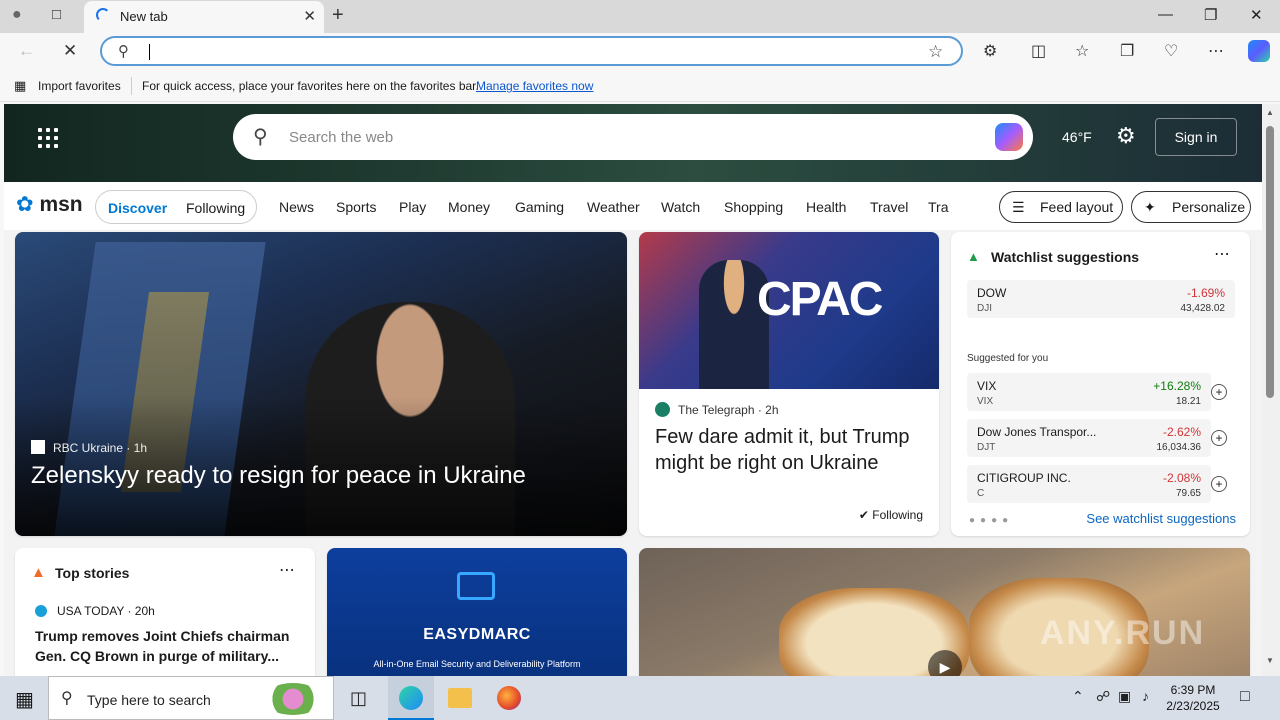 The width and height of the screenshot is (1280, 720). I want to click on taskbar-search-box: ⚲ Type here to search, so click(191, 698).